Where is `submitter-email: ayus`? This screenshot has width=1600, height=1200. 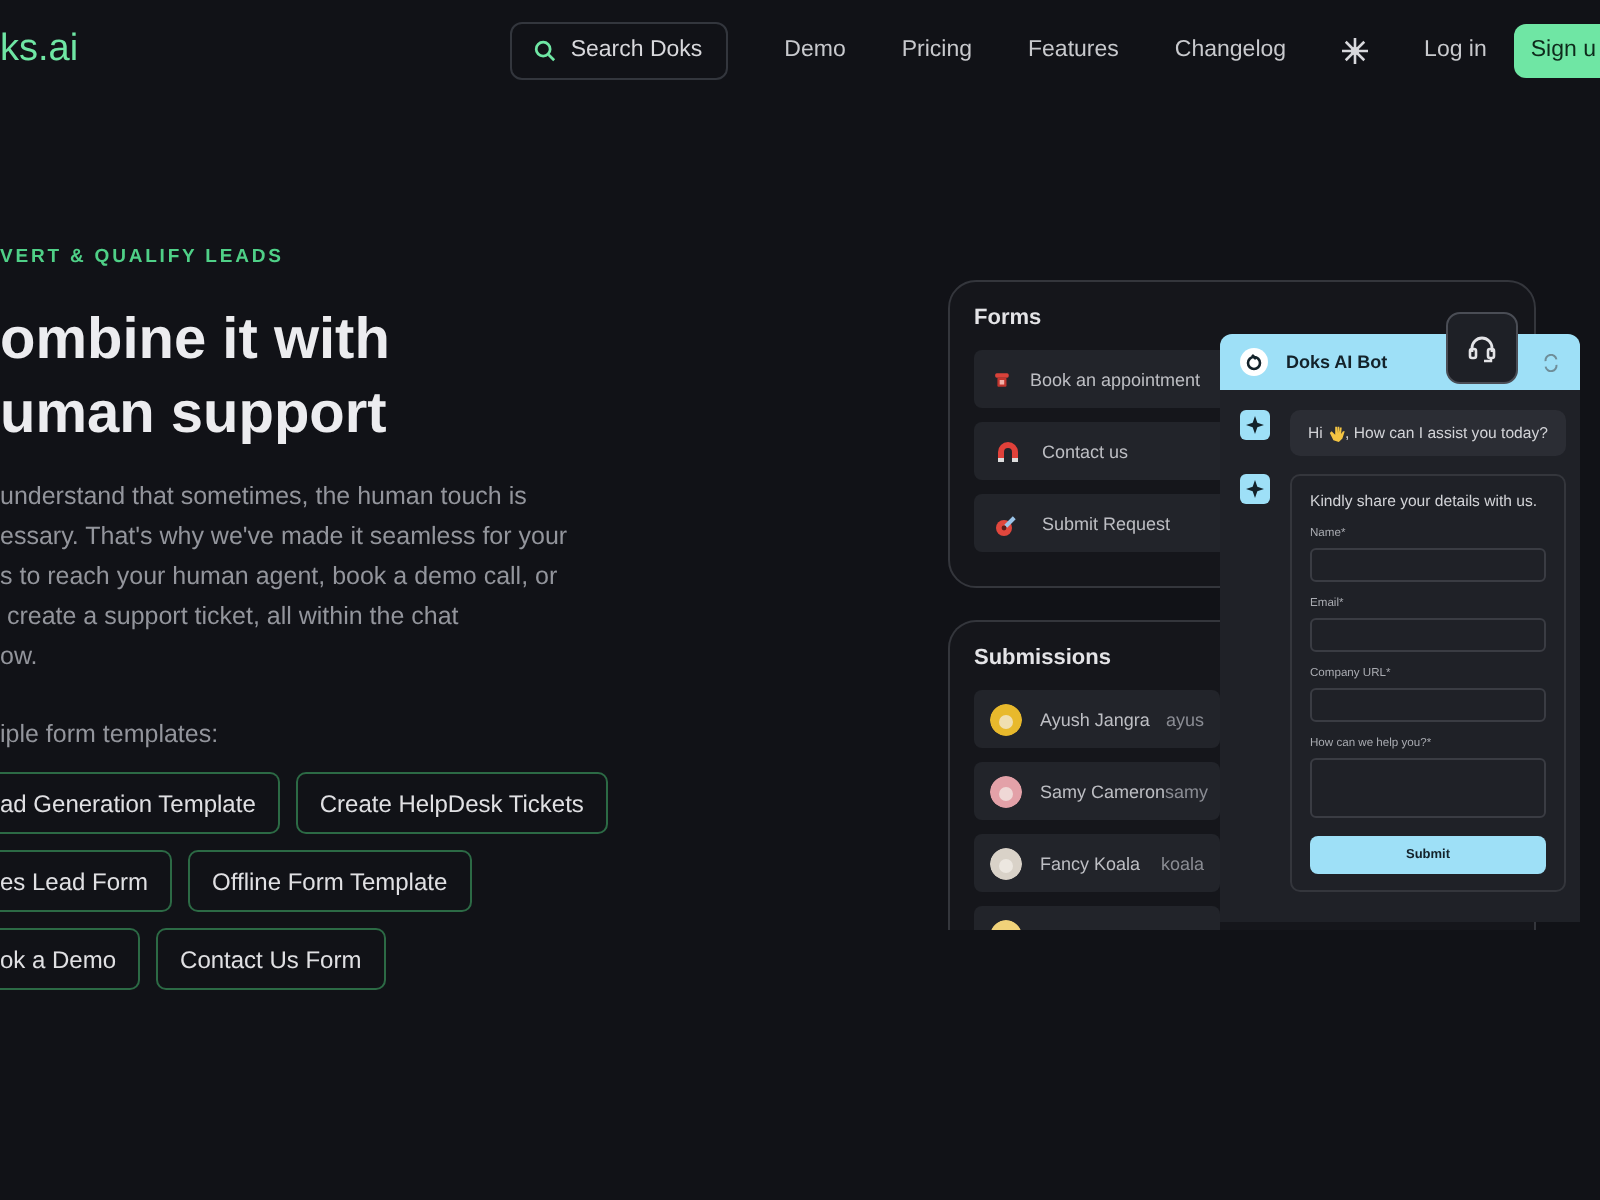
submitter-email: ayus is located at coordinates (1184, 719).